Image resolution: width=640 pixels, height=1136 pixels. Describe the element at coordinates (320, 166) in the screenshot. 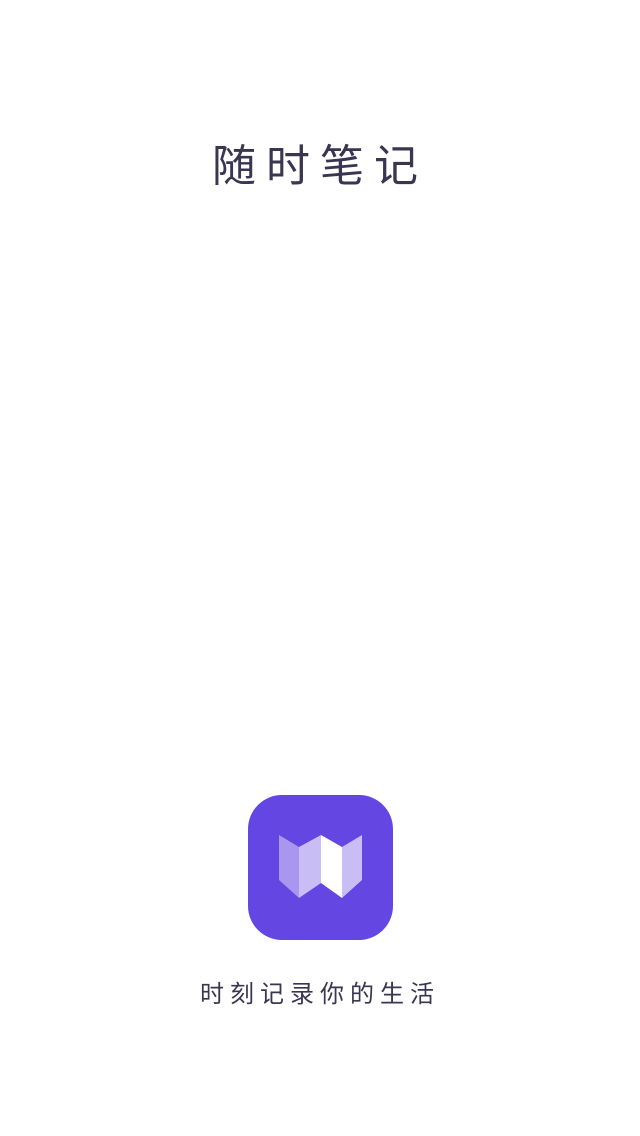

I see `app-title: 随时笔记` at that location.